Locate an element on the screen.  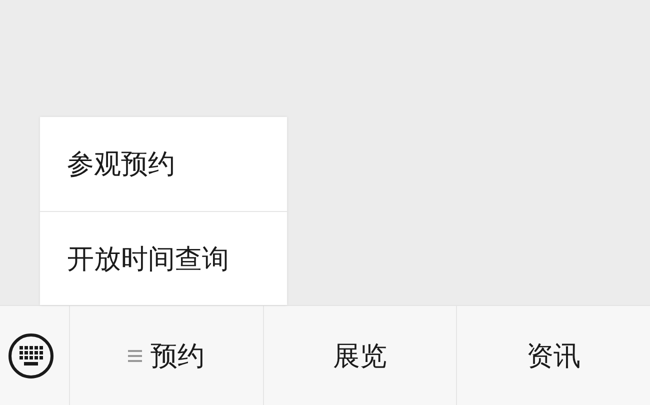
menu-tab: 展览 is located at coordinates (360, 356).